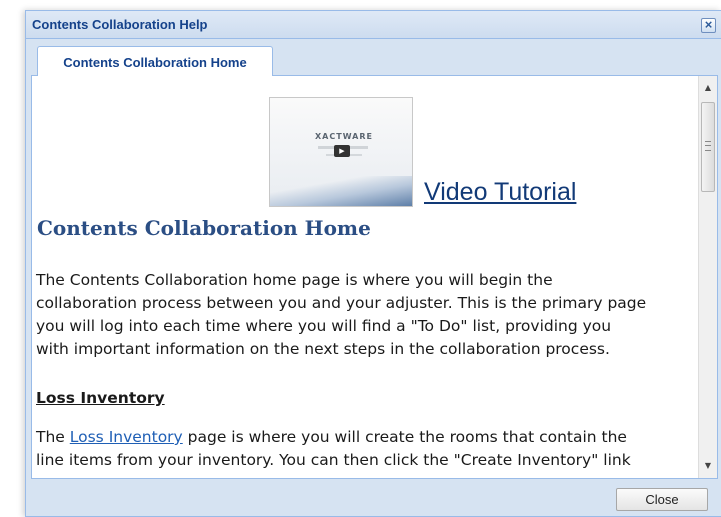 Image resolution: width=721 pixels, height=517 pixels. Describe the element at coordinates (373, 498) in the screenshot. I see `dialog-footer: Close` at that location.